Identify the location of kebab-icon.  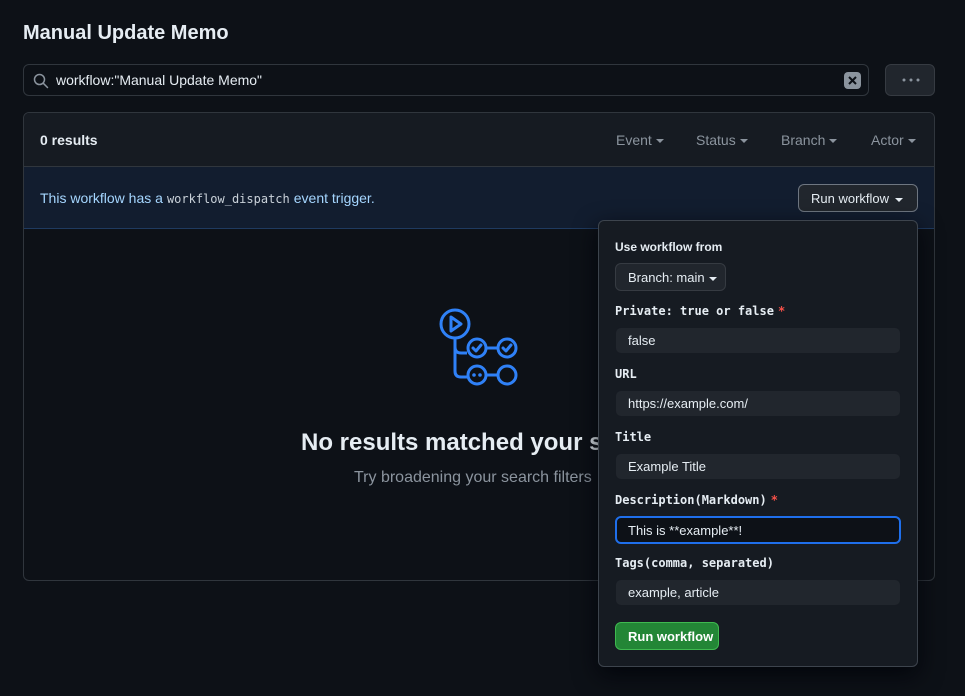
(911, 80).